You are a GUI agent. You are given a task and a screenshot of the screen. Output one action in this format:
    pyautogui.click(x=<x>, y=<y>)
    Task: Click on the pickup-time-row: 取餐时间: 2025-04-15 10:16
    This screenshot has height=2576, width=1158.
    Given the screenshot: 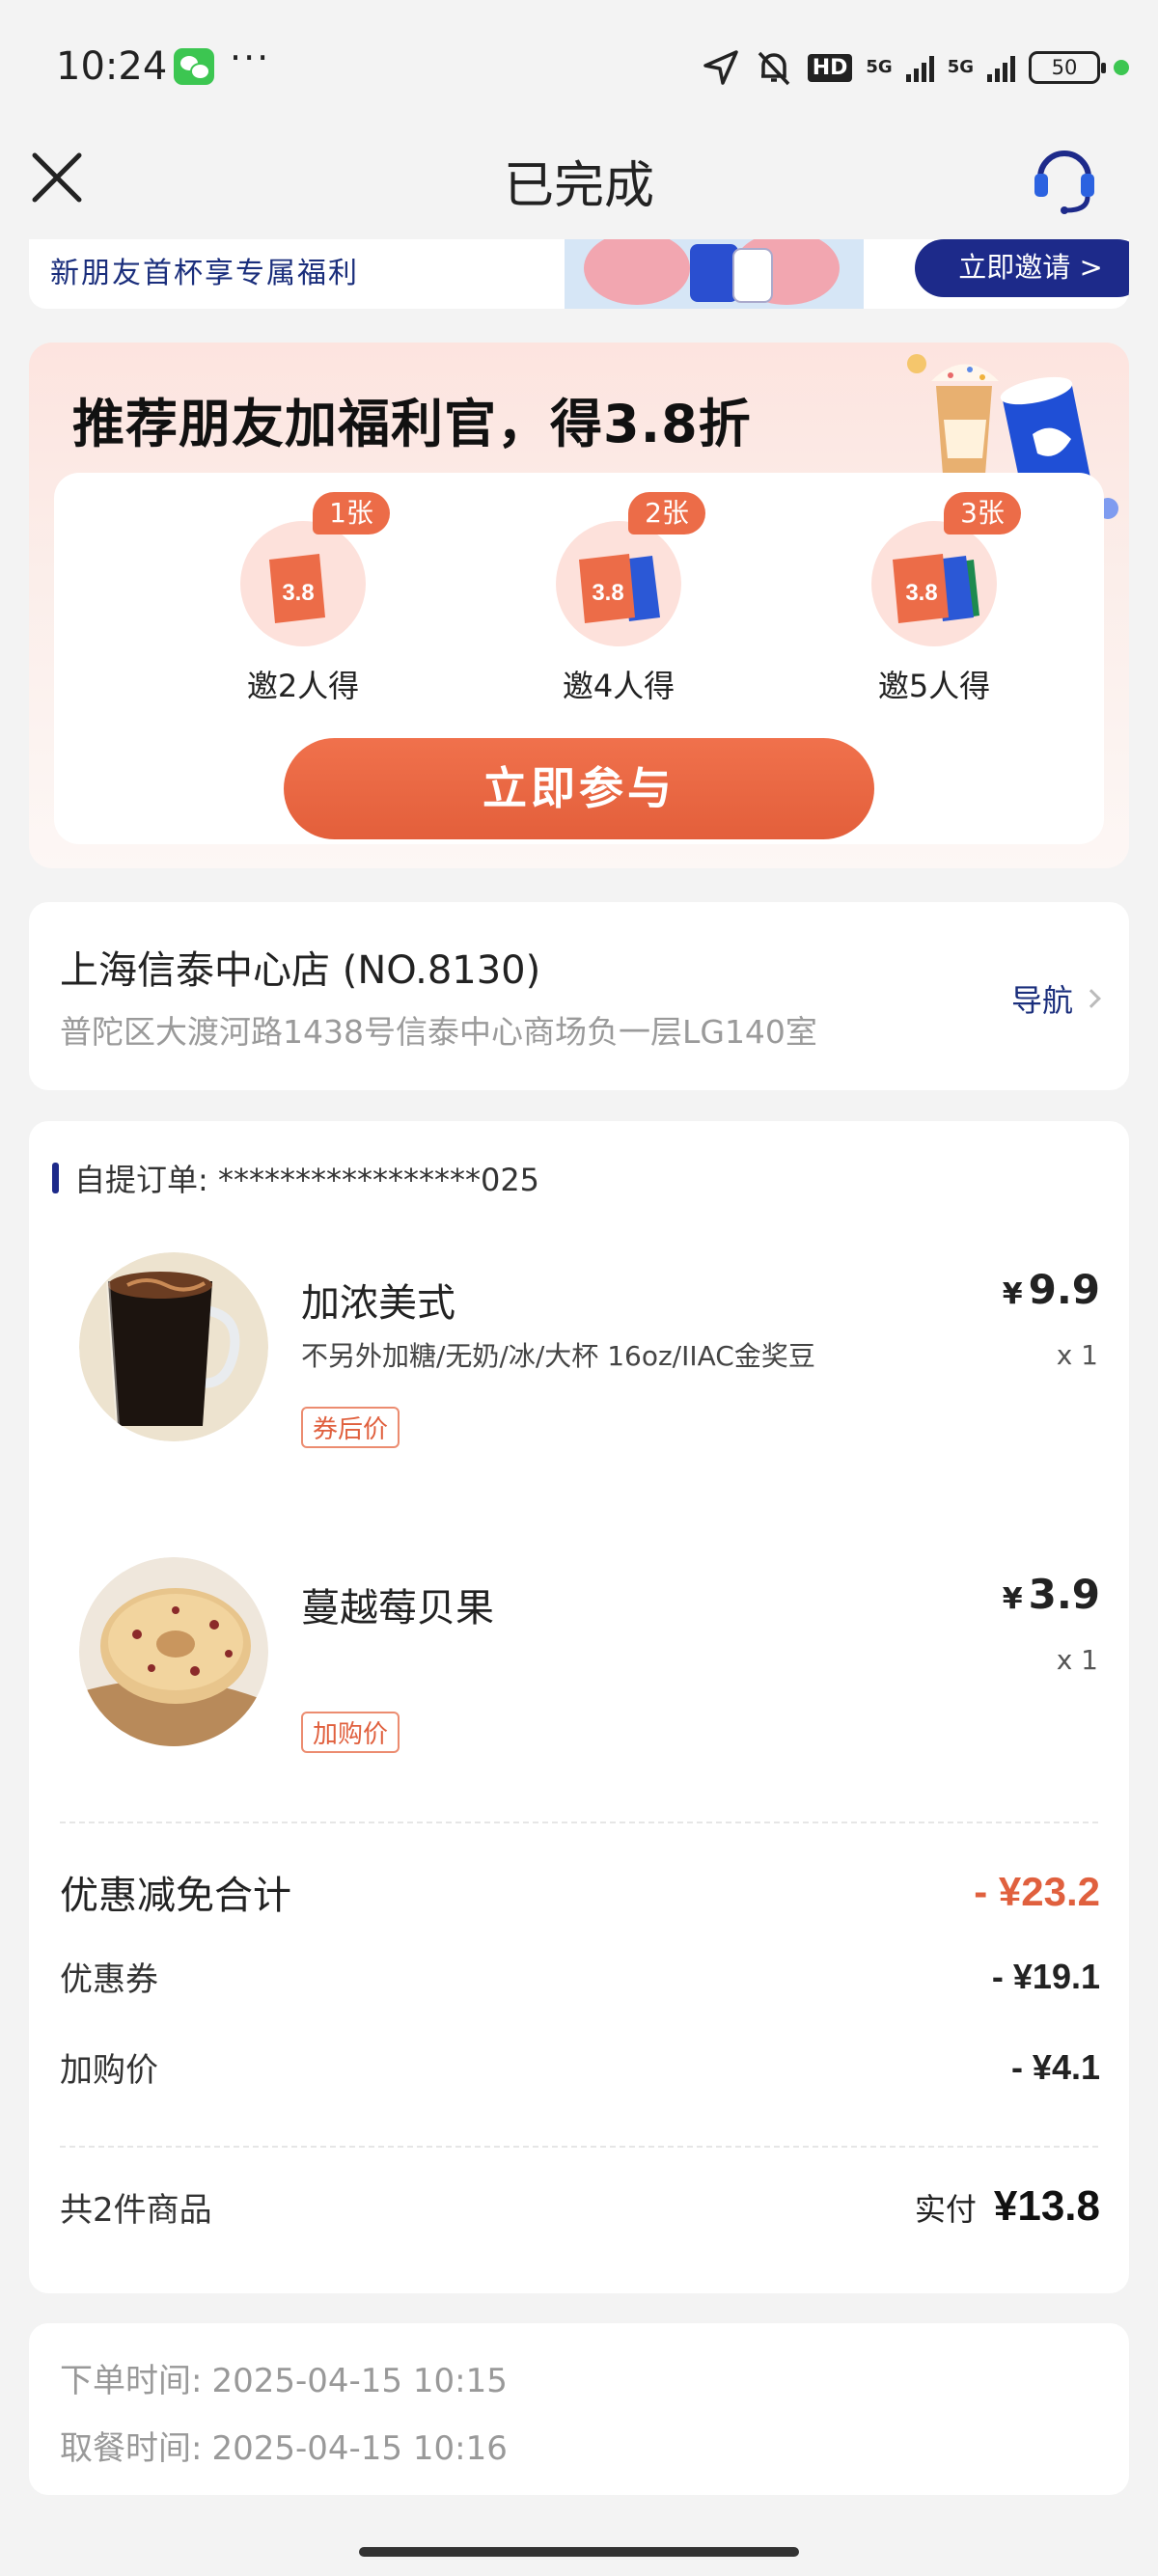 What is the action you would take?
    pyautogui.click(x=284, y=2445)
    